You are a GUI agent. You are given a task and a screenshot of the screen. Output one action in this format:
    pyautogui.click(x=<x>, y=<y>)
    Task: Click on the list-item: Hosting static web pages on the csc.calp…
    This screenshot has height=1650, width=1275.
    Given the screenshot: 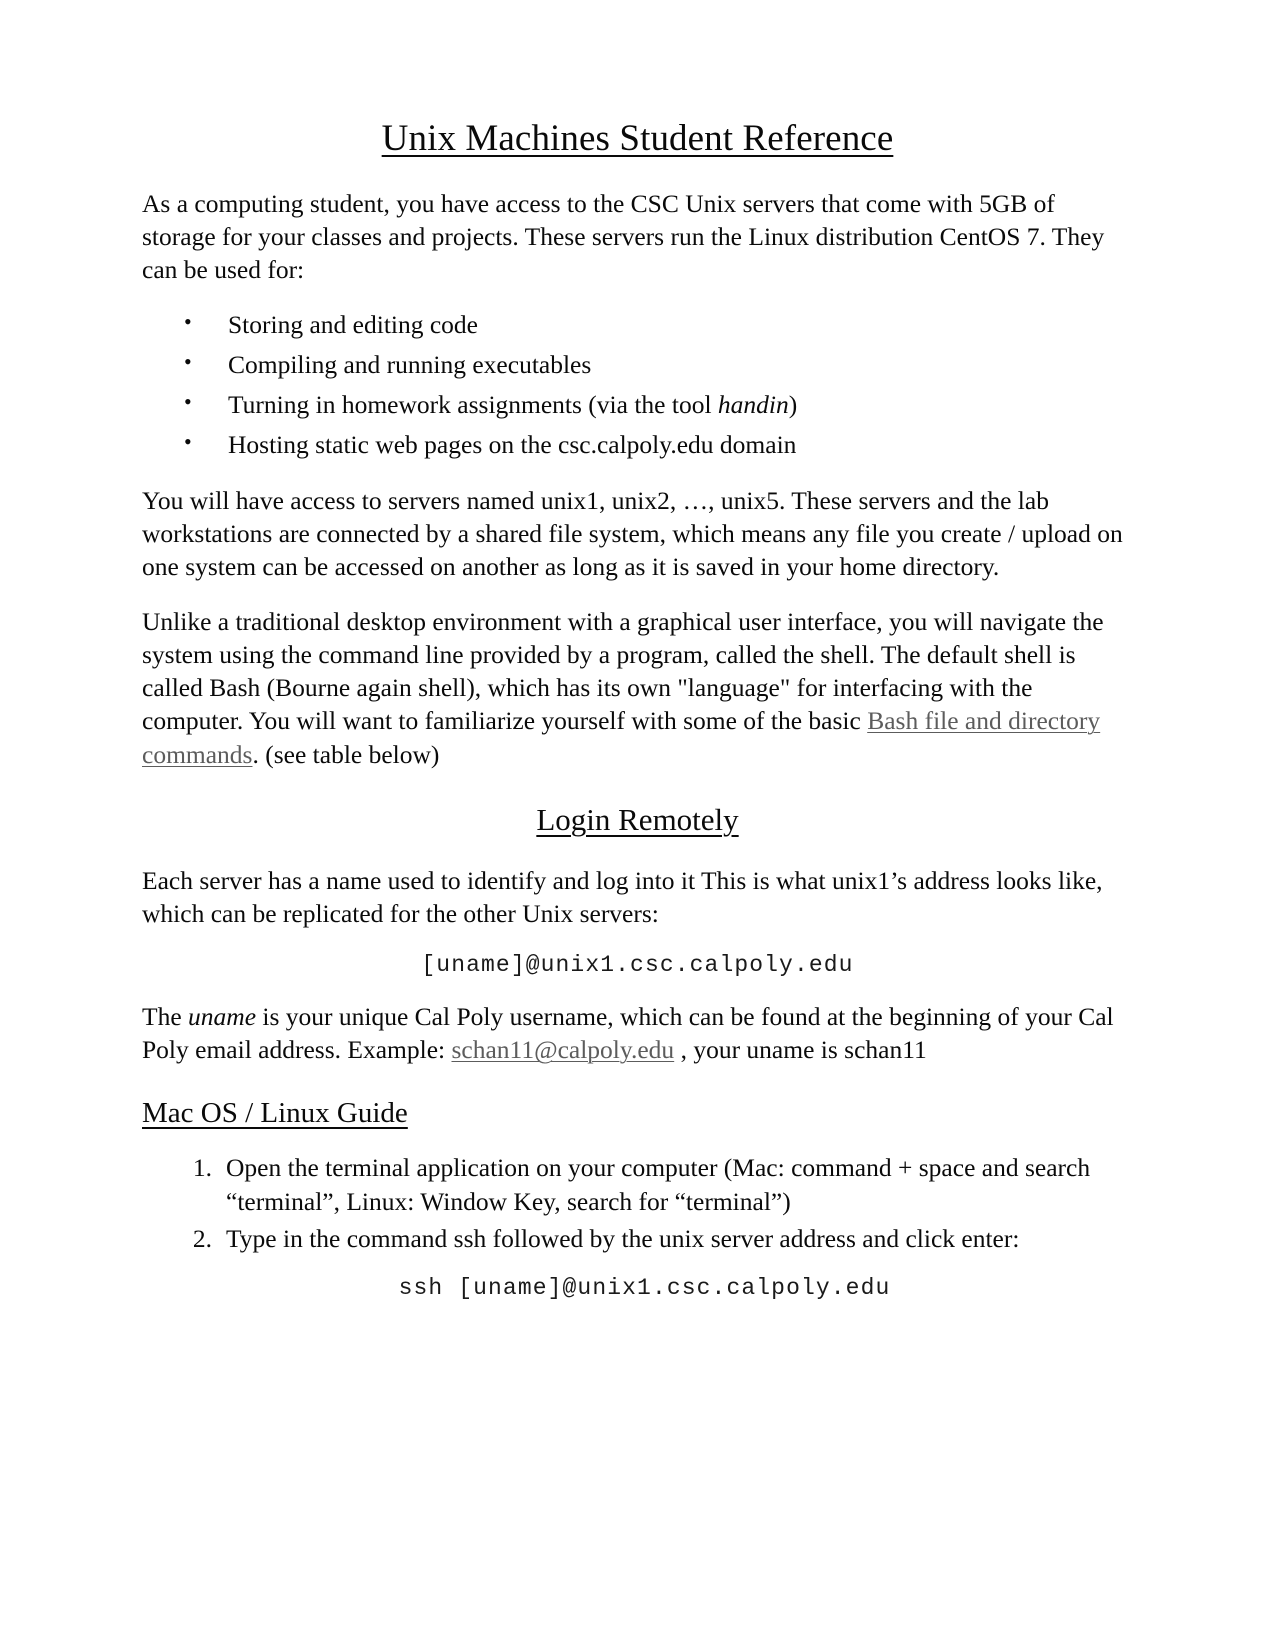 What is the action you would take?
    pyautogui.click(x=658, y=444)
    